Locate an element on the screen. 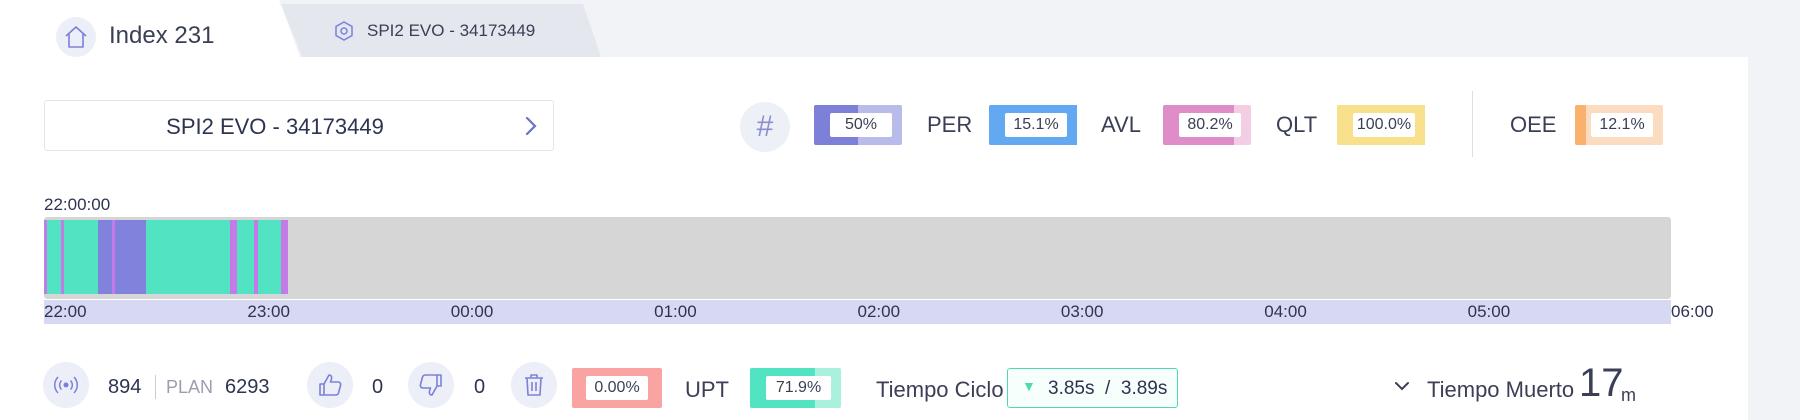 The height and width of the screenshot is (420, 1800). dead-time-value: 17 is located at coordinates (1601, 383).